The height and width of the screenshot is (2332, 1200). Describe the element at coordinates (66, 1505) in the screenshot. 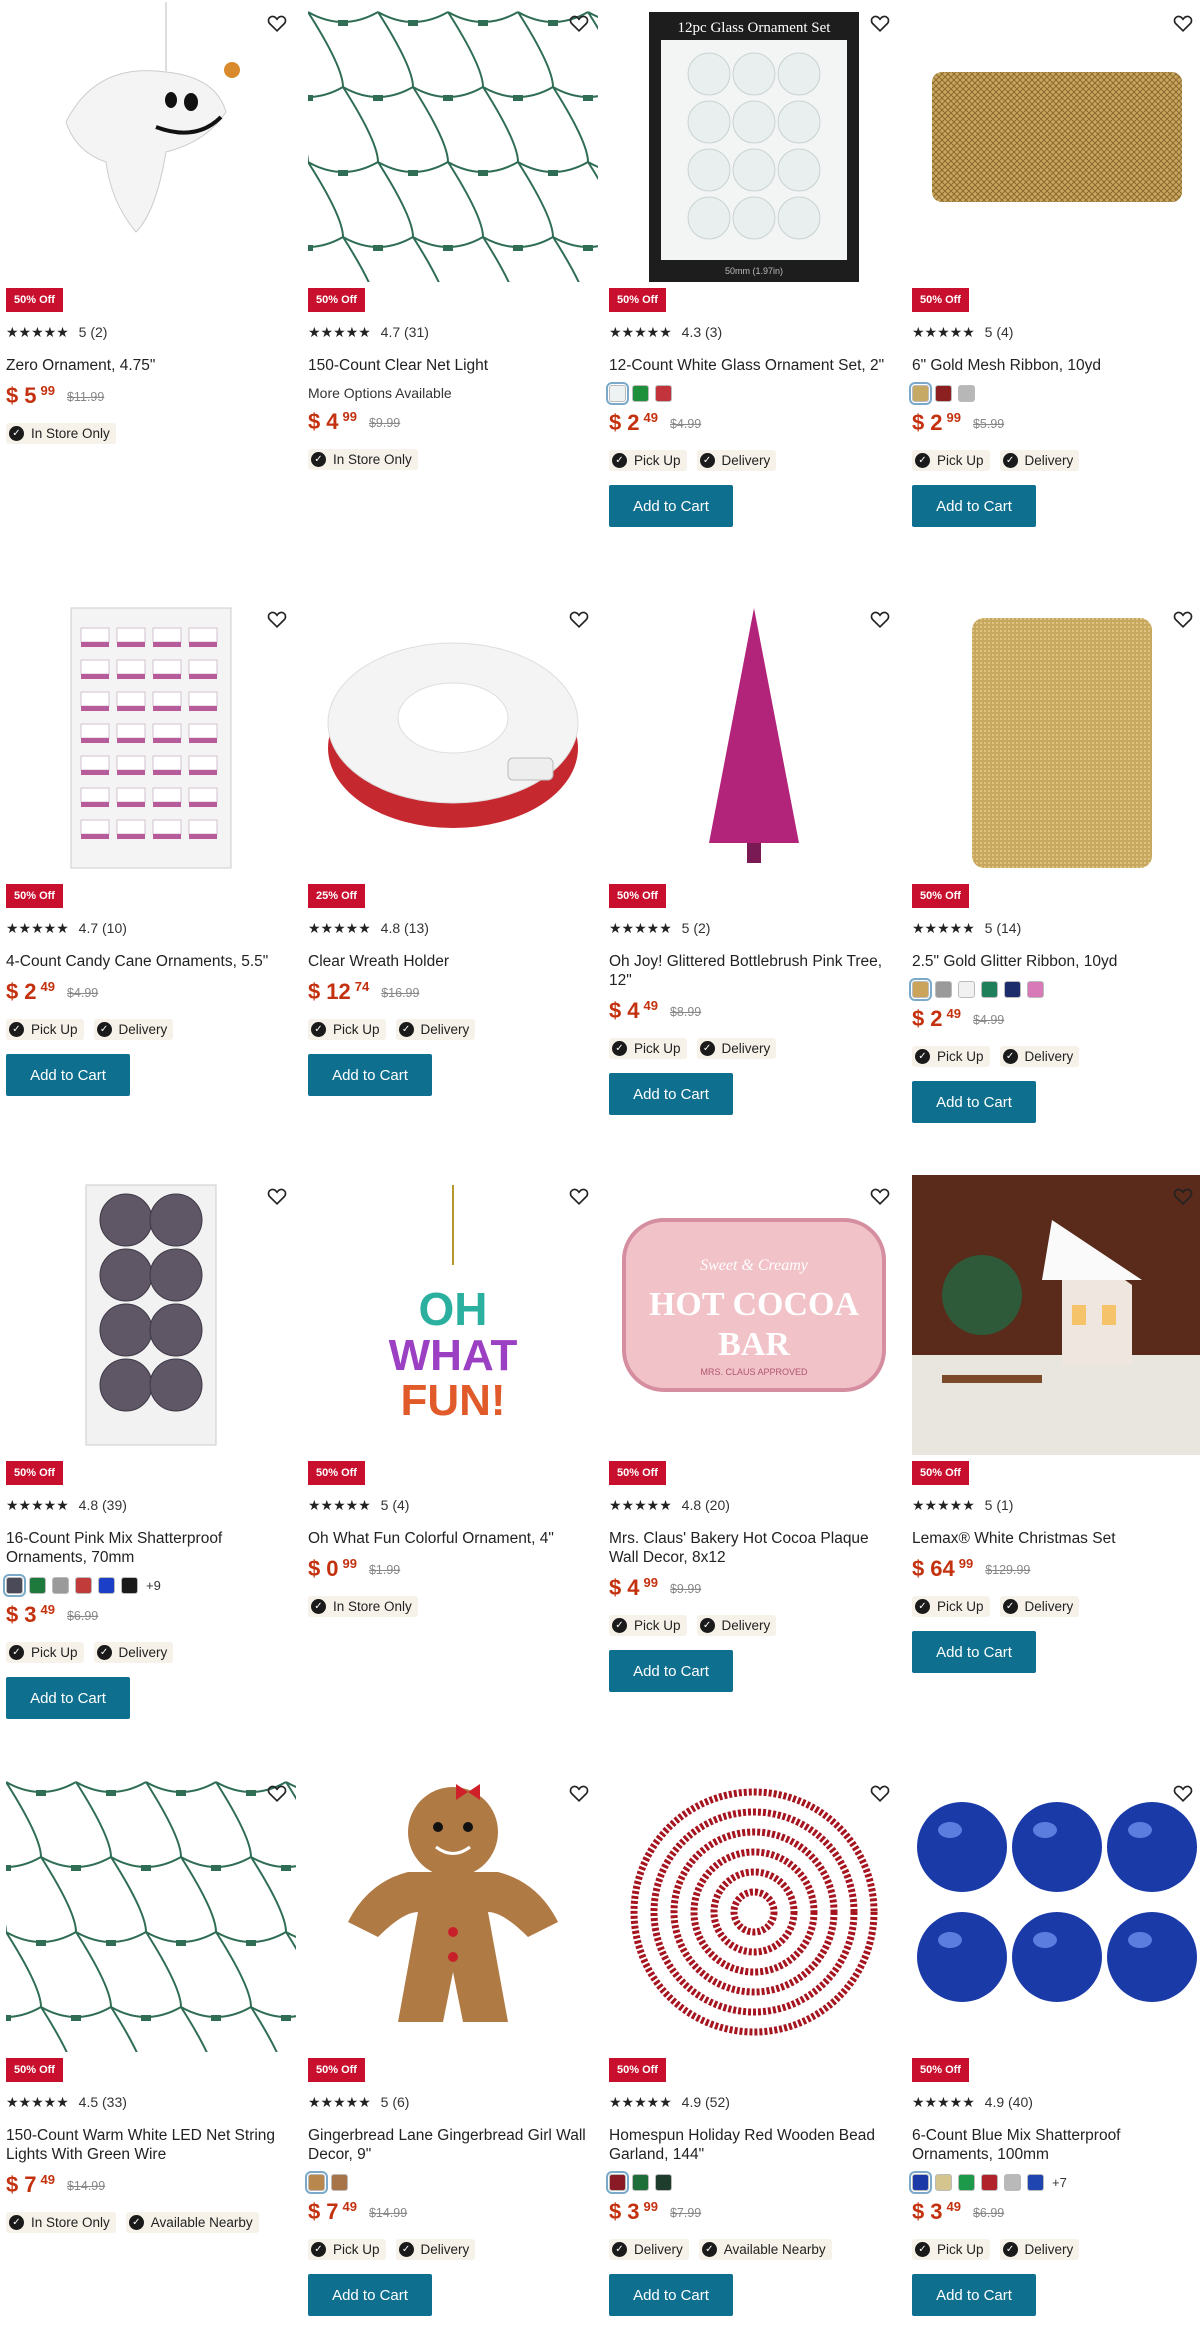

I see `rating: ★★★★★ 4.8 (39)` at that location.